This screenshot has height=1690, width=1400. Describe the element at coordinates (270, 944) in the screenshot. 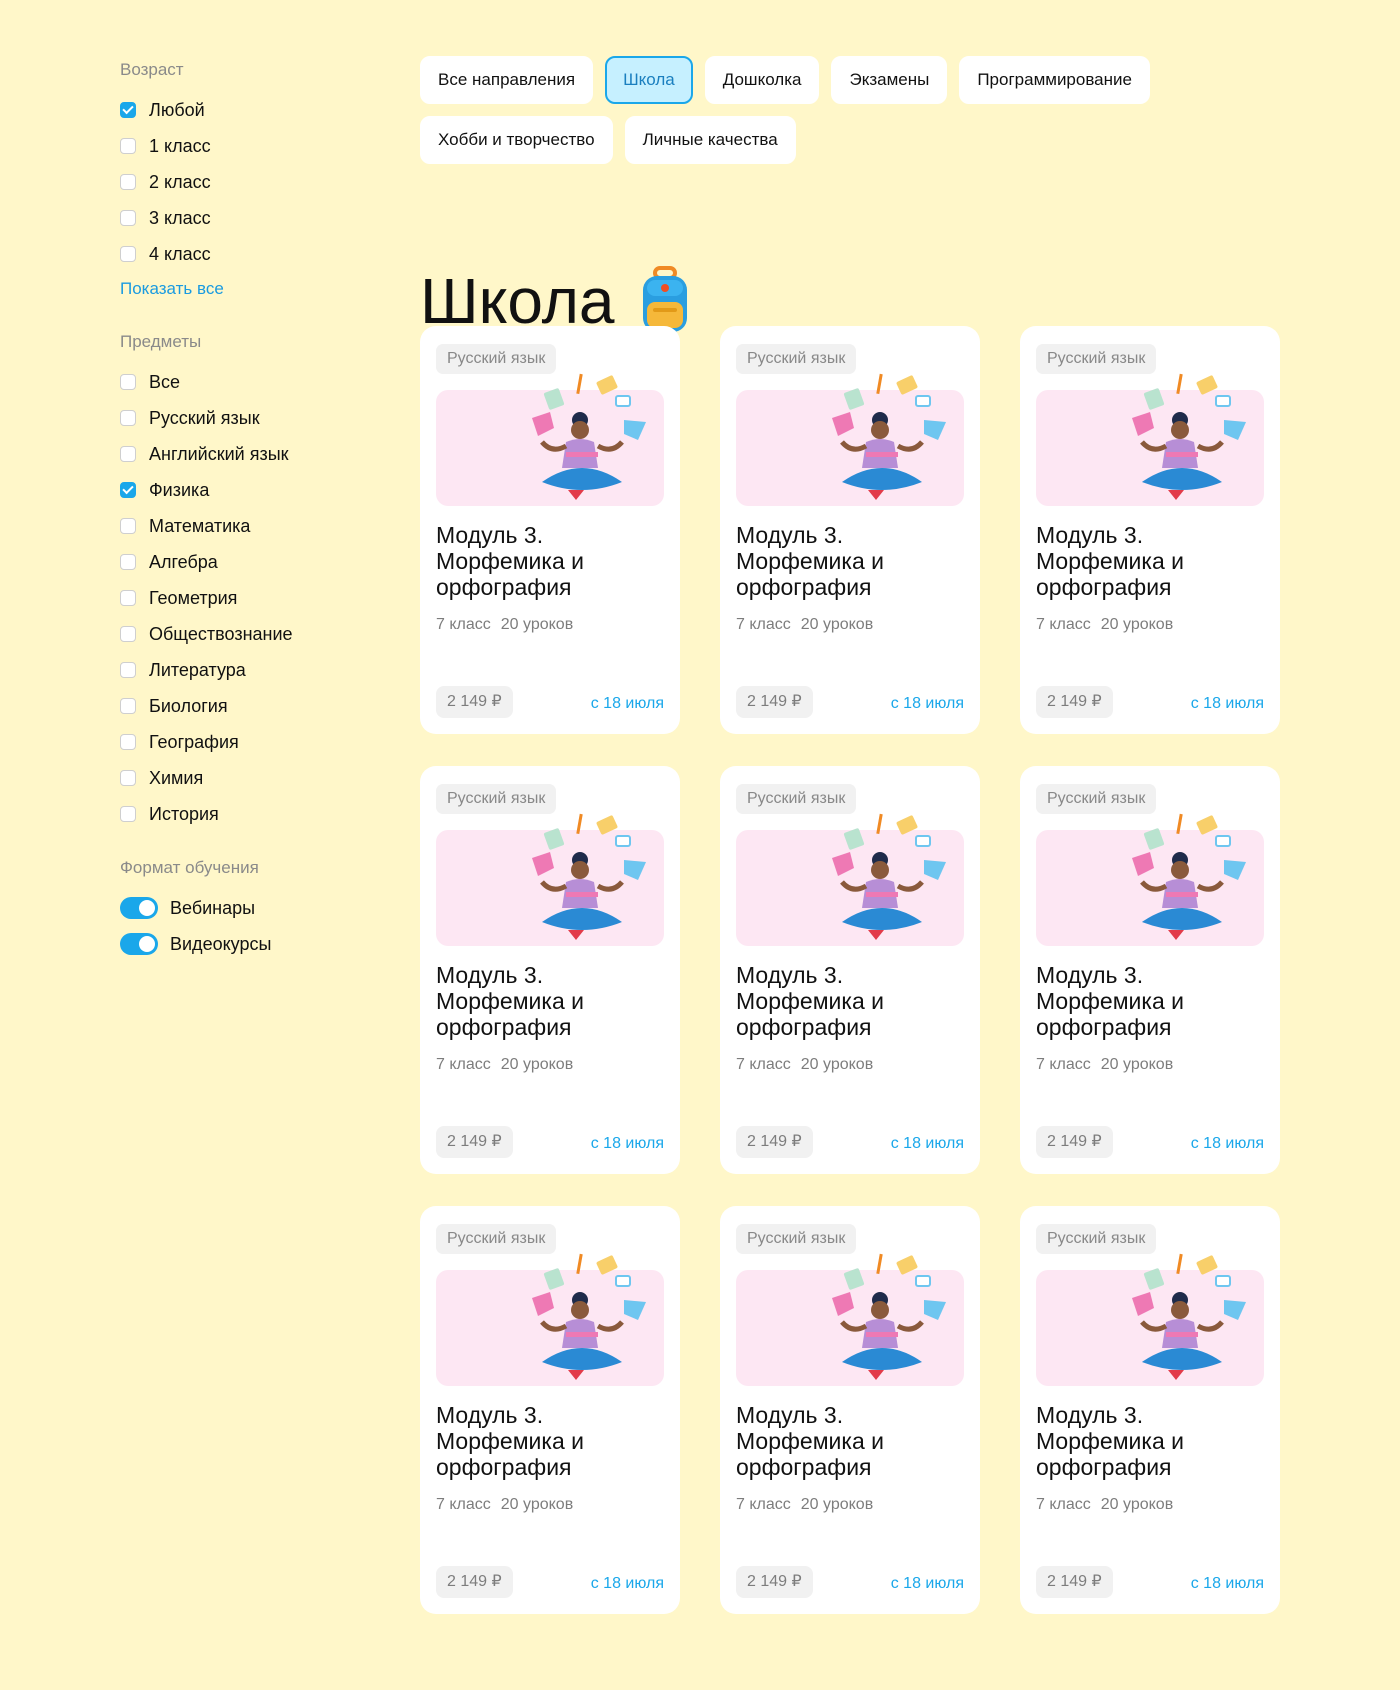

I see `format-option: Видеокурсы` at that location.